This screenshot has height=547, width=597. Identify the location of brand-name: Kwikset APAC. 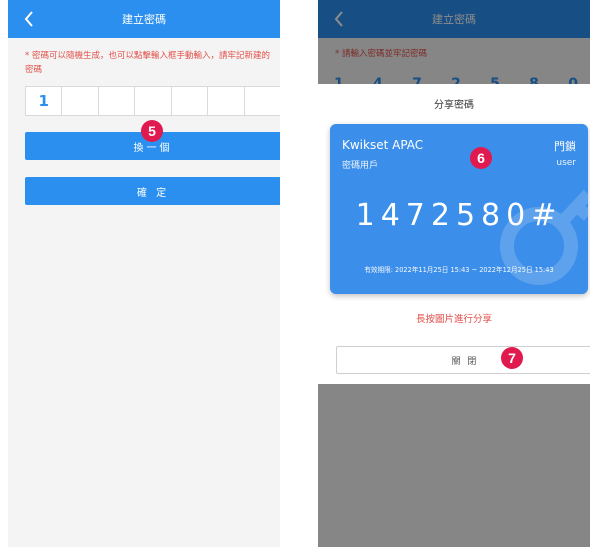
(383, 145).